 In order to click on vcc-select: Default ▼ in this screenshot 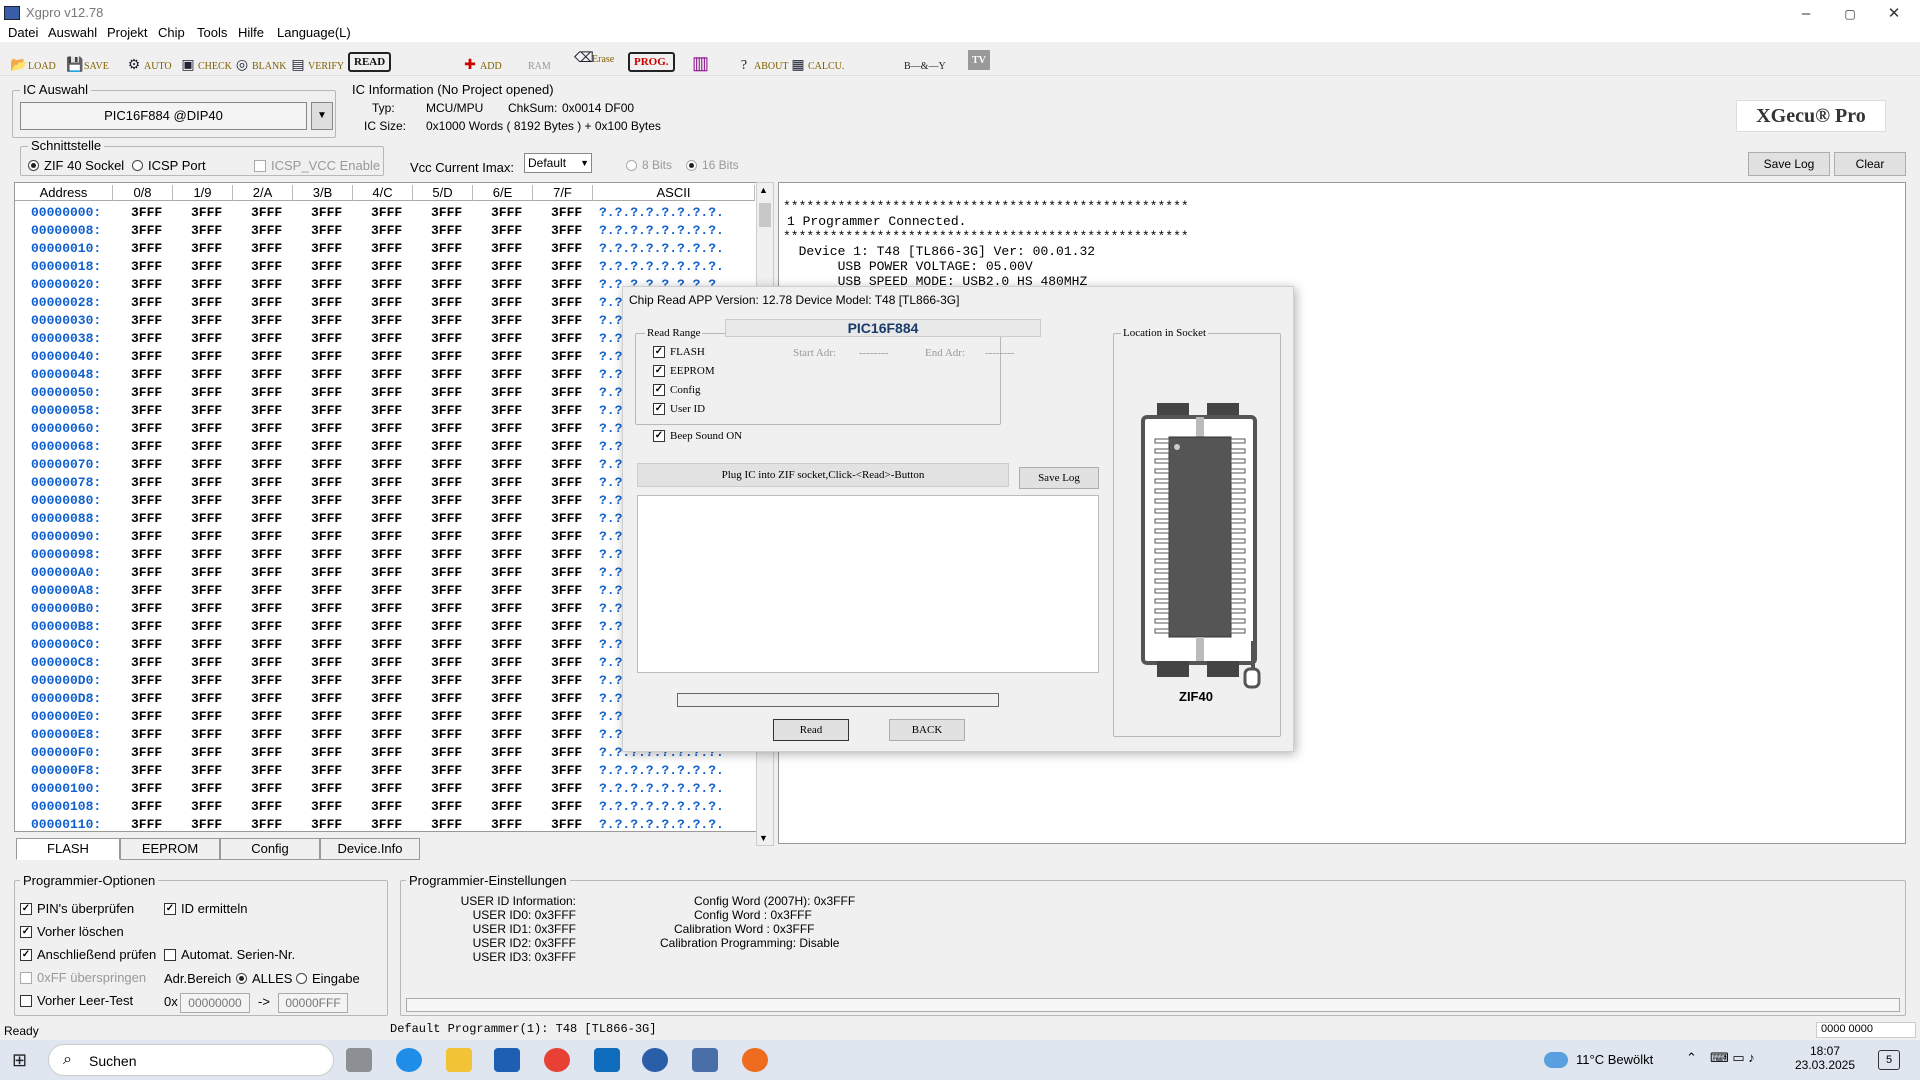, I will do `click(558, 163)`.